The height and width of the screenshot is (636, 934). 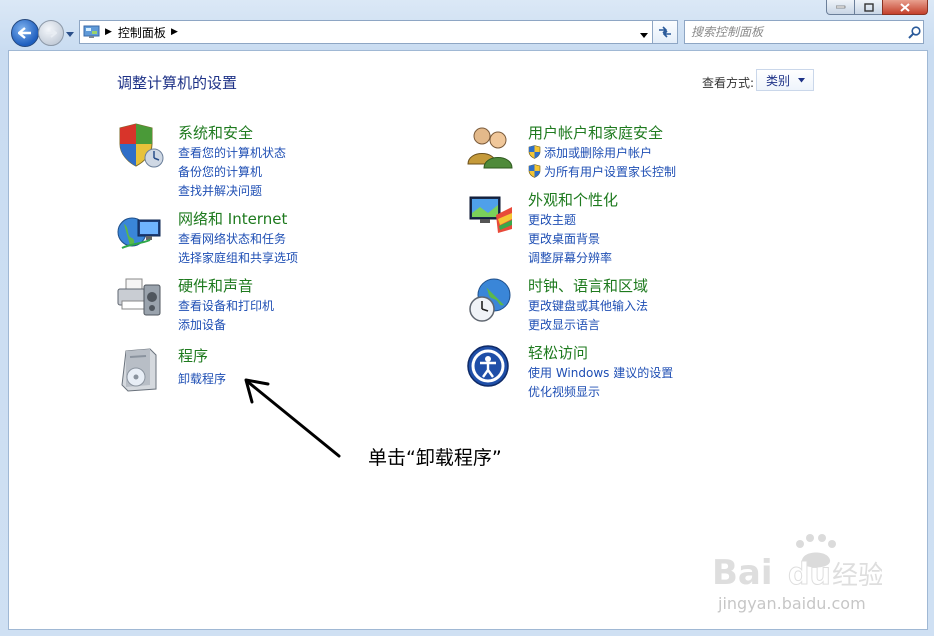 I want to click on restore-icon, so click(x=868, y=7).